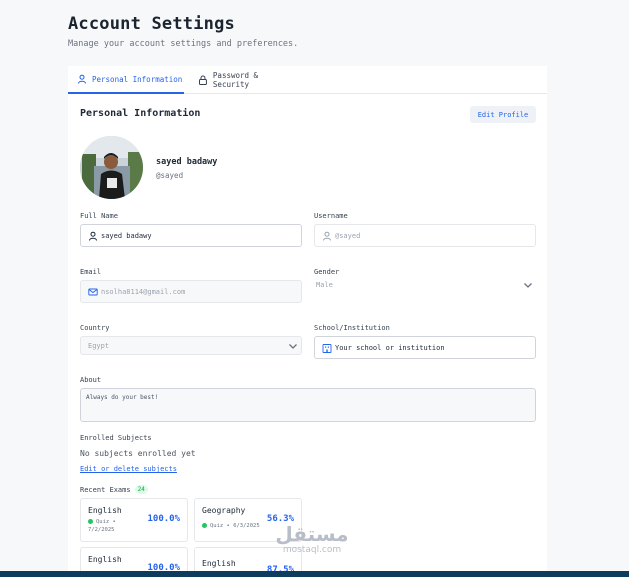 This screenshot has height=577, width=629. Describe the element at coordinates (235, 80) in the screenshot. I see `tab-label: Password & Security` at that location.